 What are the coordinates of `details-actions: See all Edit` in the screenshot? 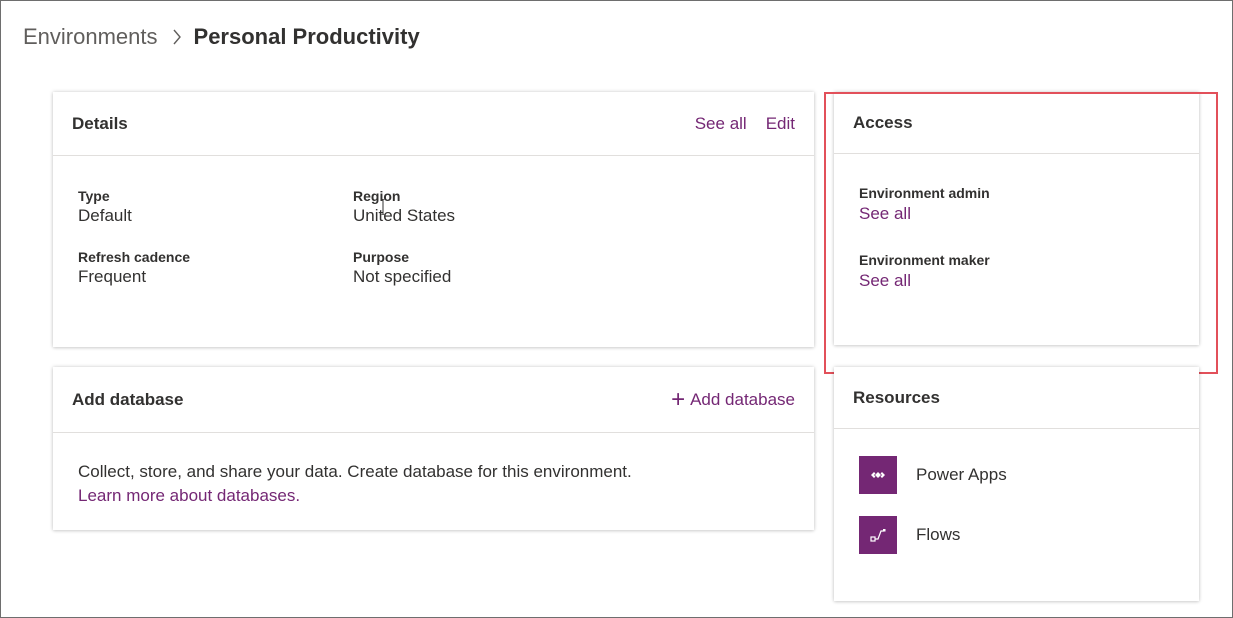 It's located at (735, 124).